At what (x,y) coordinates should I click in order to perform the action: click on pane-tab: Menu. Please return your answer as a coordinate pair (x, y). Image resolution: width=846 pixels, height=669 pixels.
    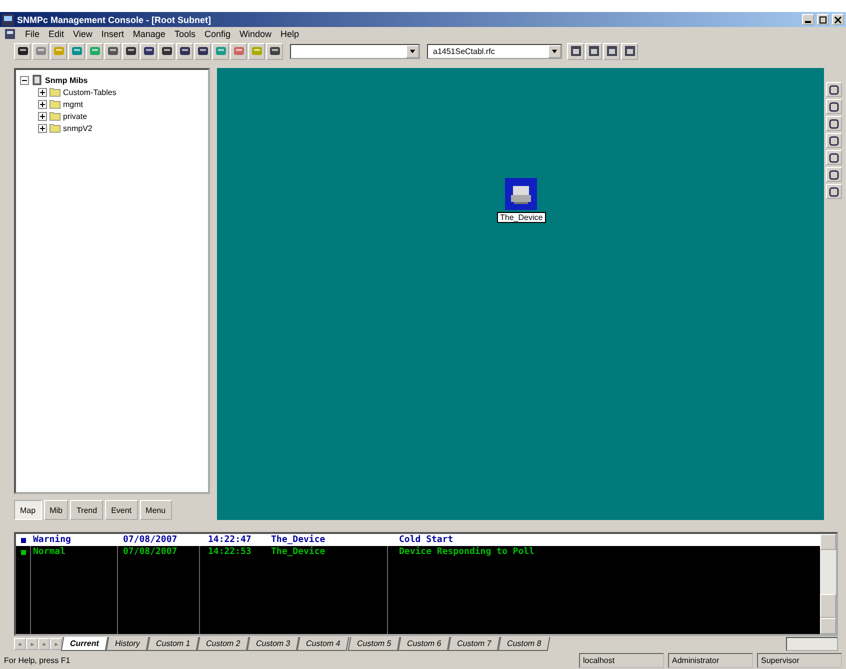
    Looking at the image, I should click on (156, 510).